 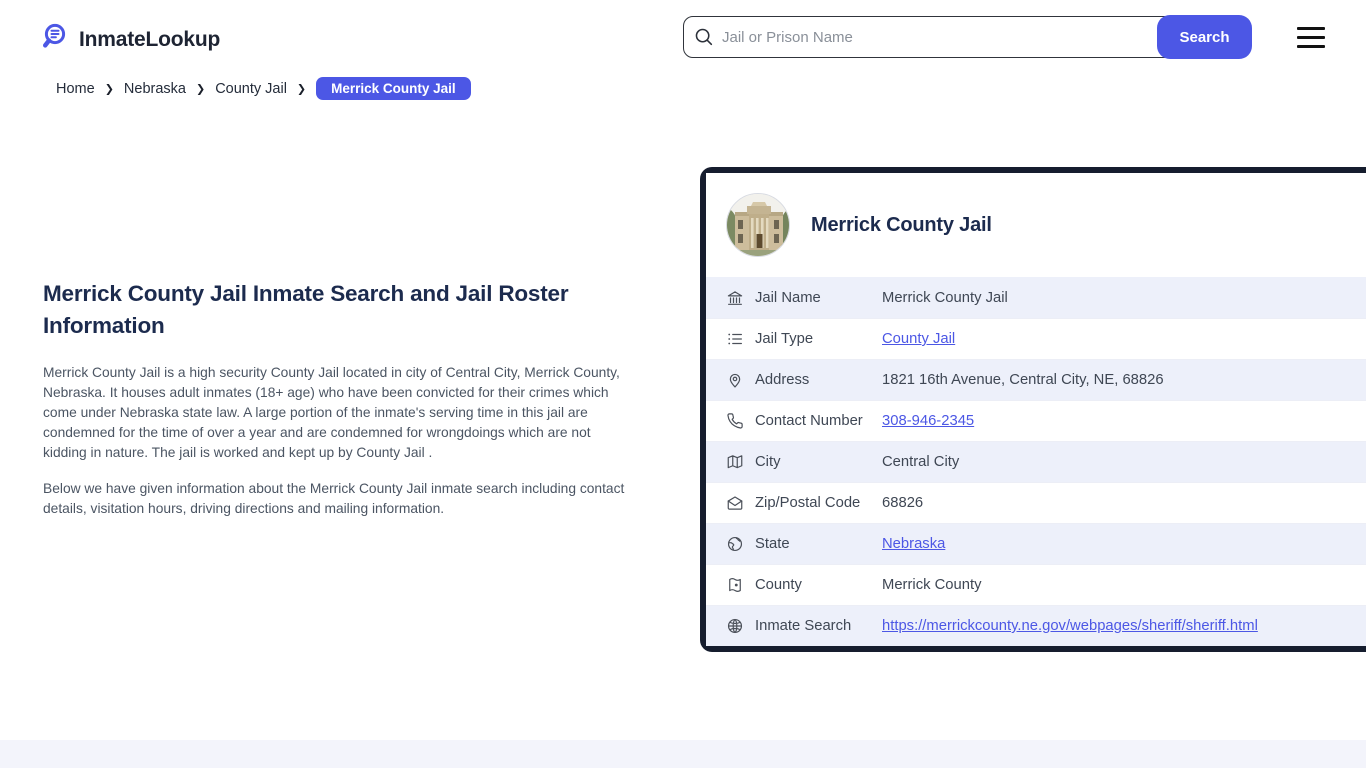 What do you see at coordinates (1036, 420) in the screenshot?
I see `table-row: Contact Number 308-946-2345` at bounding box center [1036, 420].